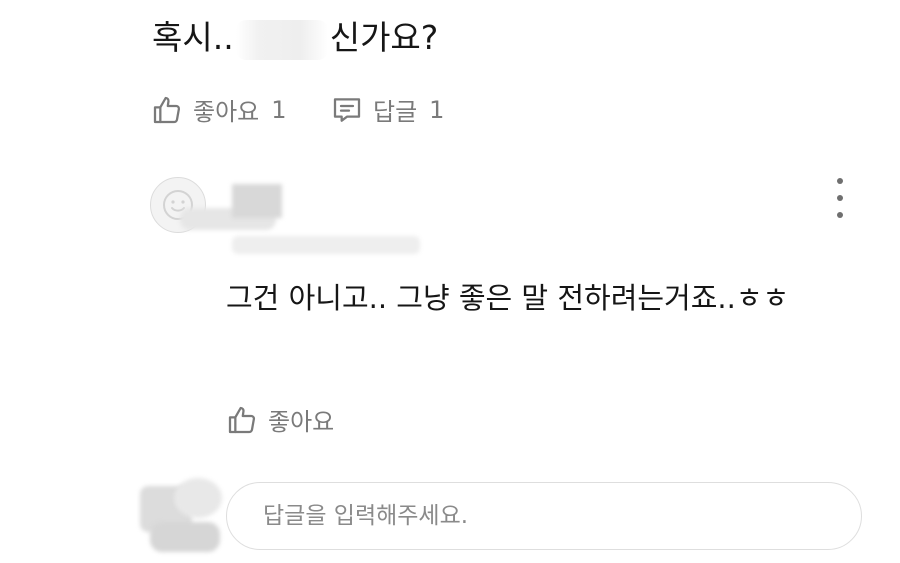 The height and width of the screenshot is (563, 900). I want to click on reply-label: 답글, so click(395, 112).